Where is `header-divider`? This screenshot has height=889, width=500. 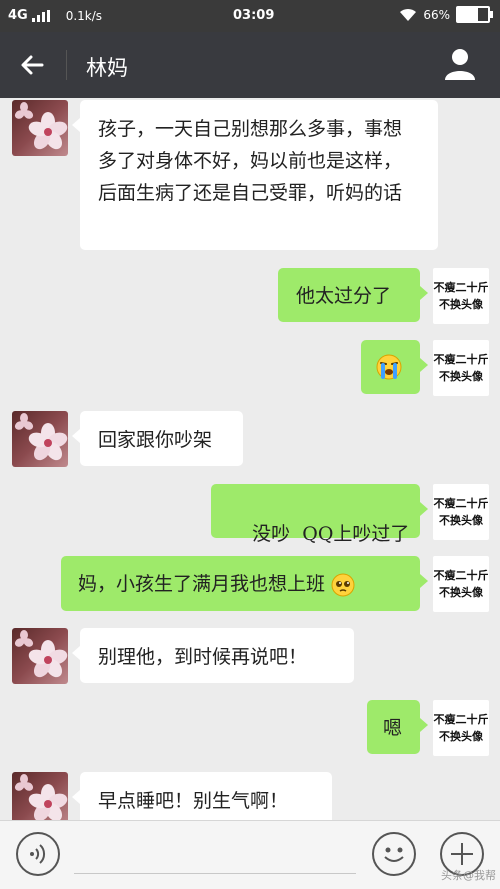
header-divider is located at coordinates (66, 65).